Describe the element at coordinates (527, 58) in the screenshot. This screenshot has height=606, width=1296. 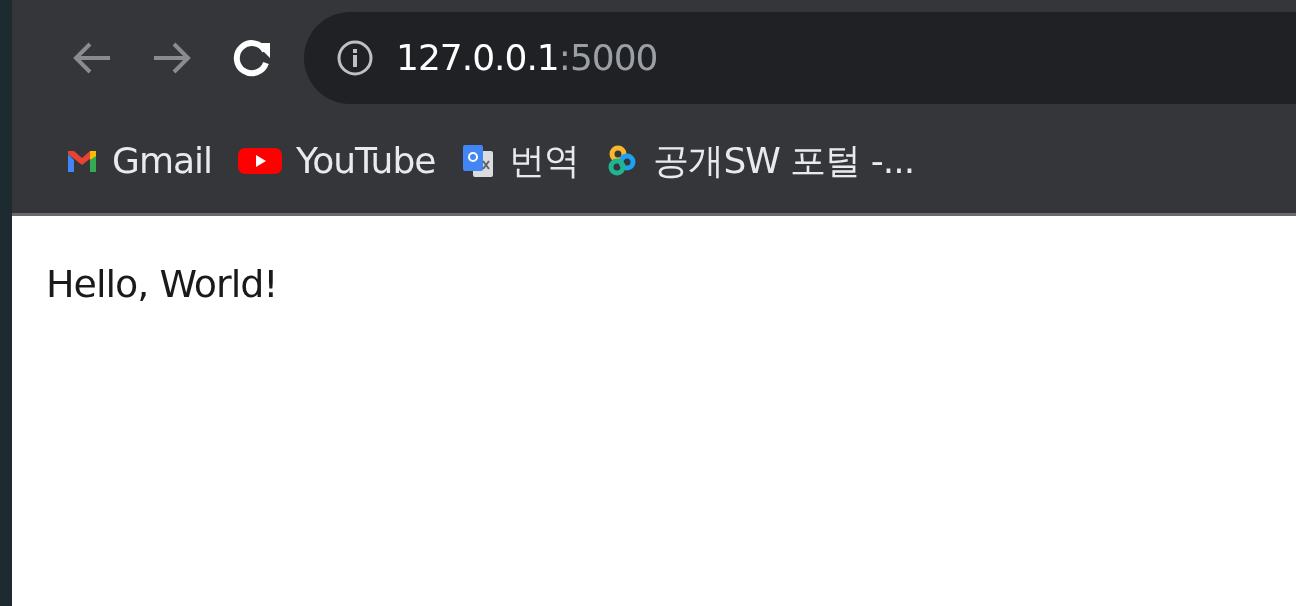
I see `url-text: 127.0.0.1:5000` at that location.